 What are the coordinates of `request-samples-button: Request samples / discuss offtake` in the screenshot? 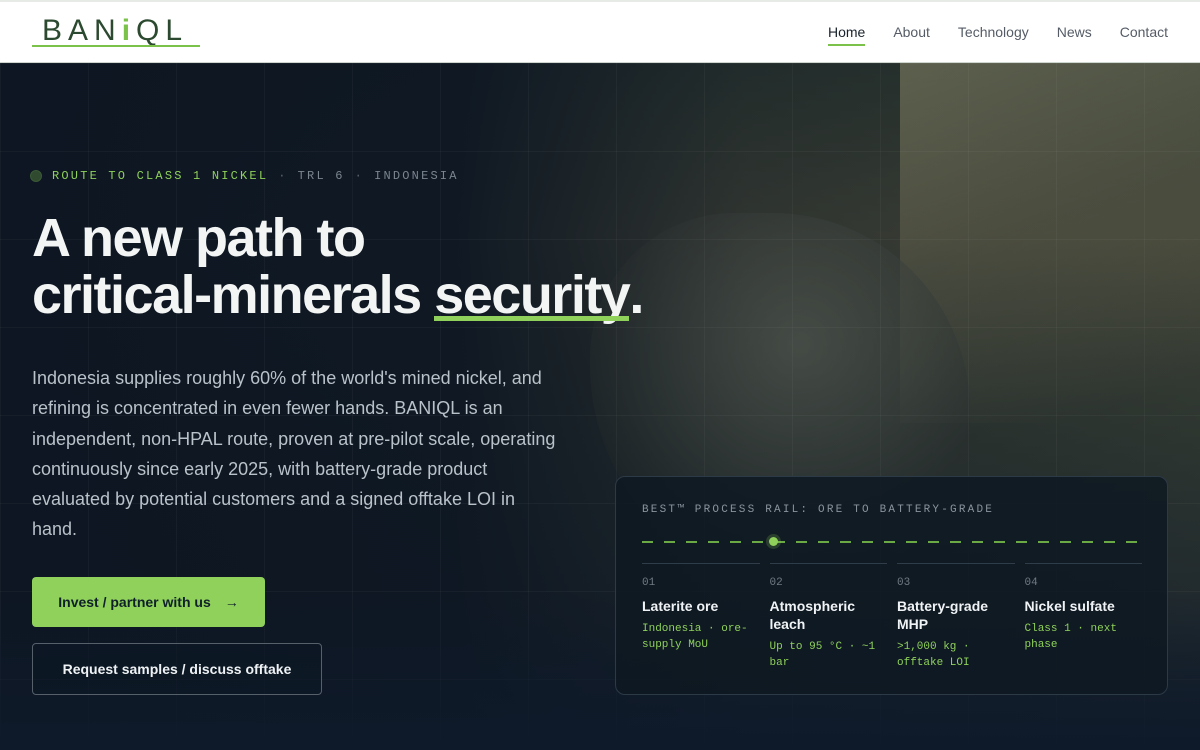 It's located at (177, 669).